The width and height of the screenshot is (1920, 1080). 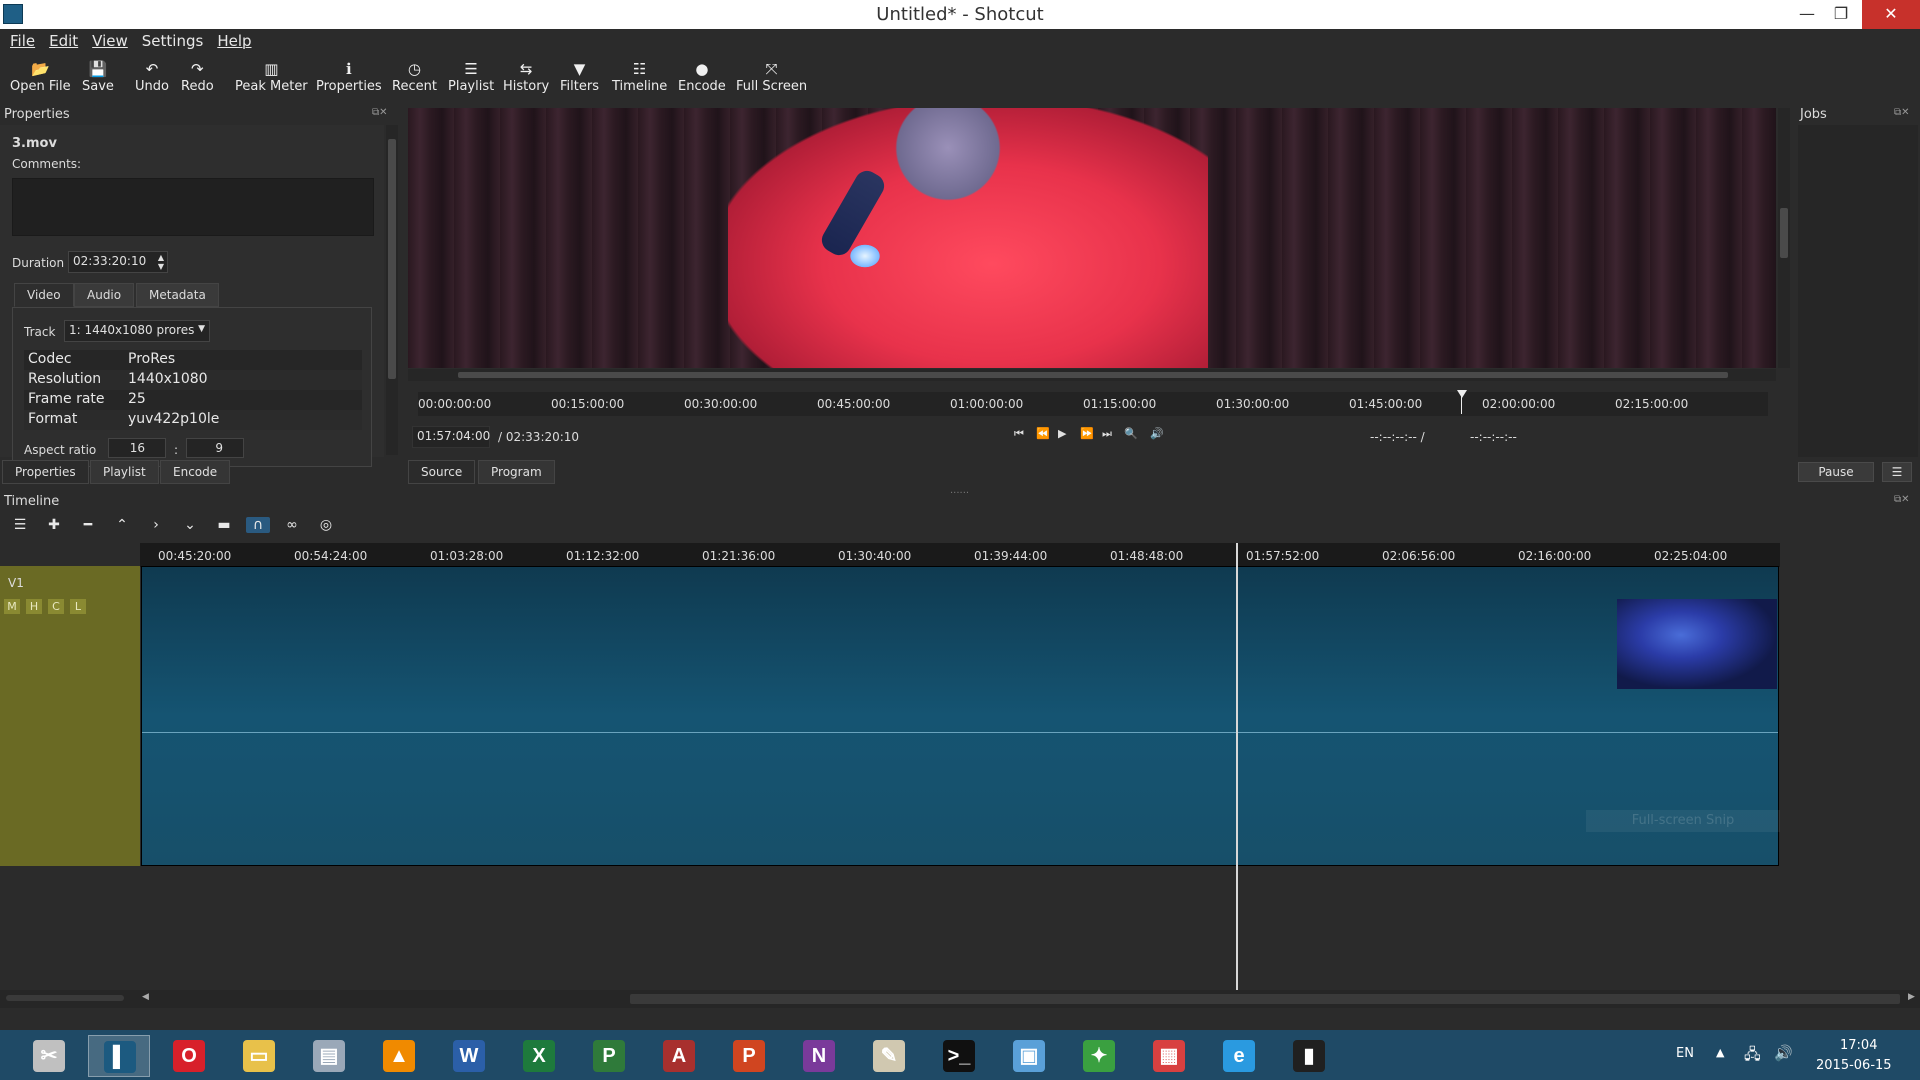 I want to click on peak-meter-button: ▥ Peak Meter, so click(x=271, y=76).